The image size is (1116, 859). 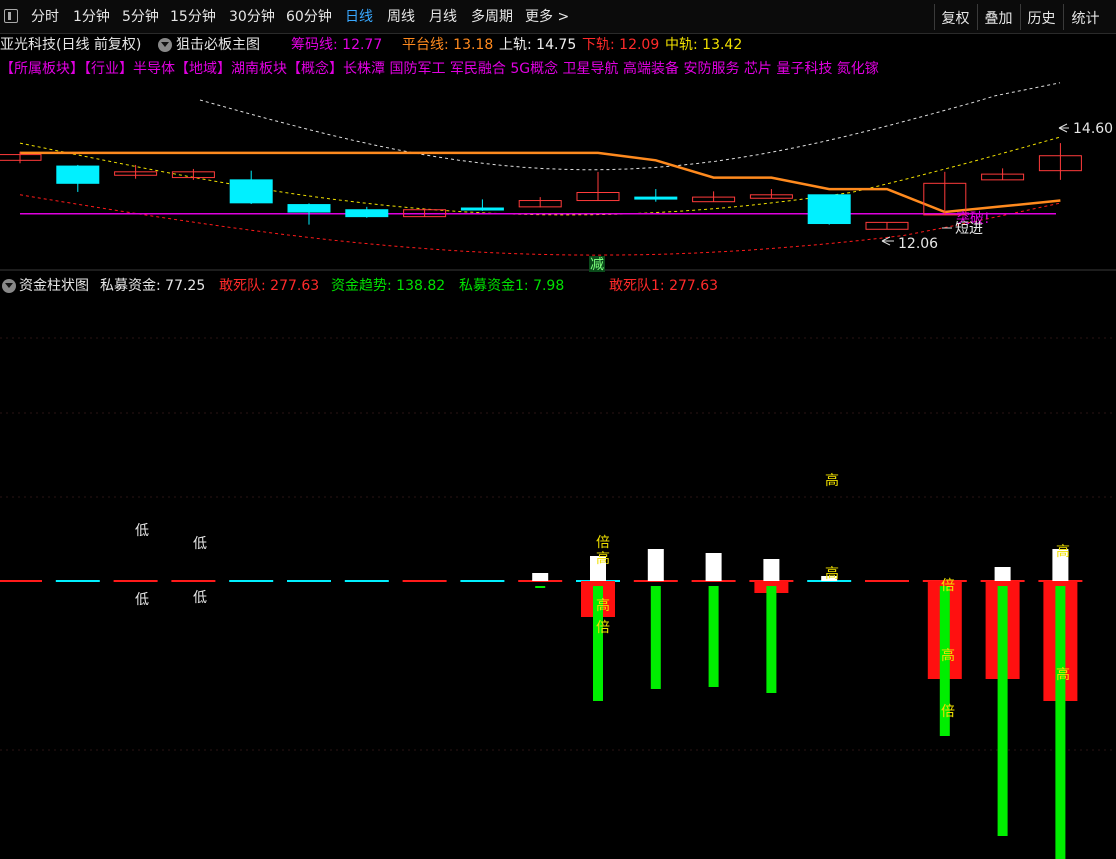 What do you see at coordinates (1063, 128) in the screenshot?
I see `high-arrow` at bounding box center [1063, 128].